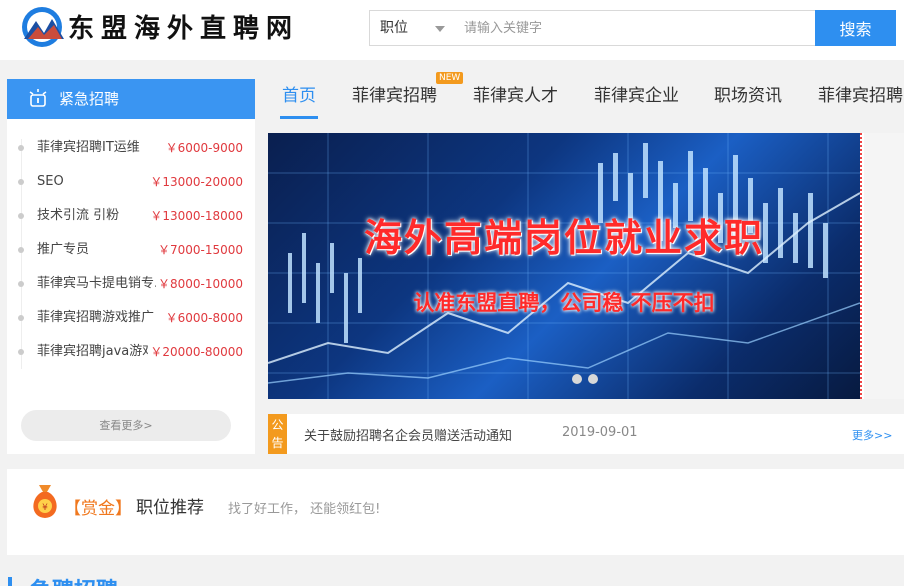 Image resolution: width=904 pixels, height=586 pixels. What do you see at coordinates (412, 28) in the screenshot?
I see `search-category-select: 职位` at bounding box center [412, 28].